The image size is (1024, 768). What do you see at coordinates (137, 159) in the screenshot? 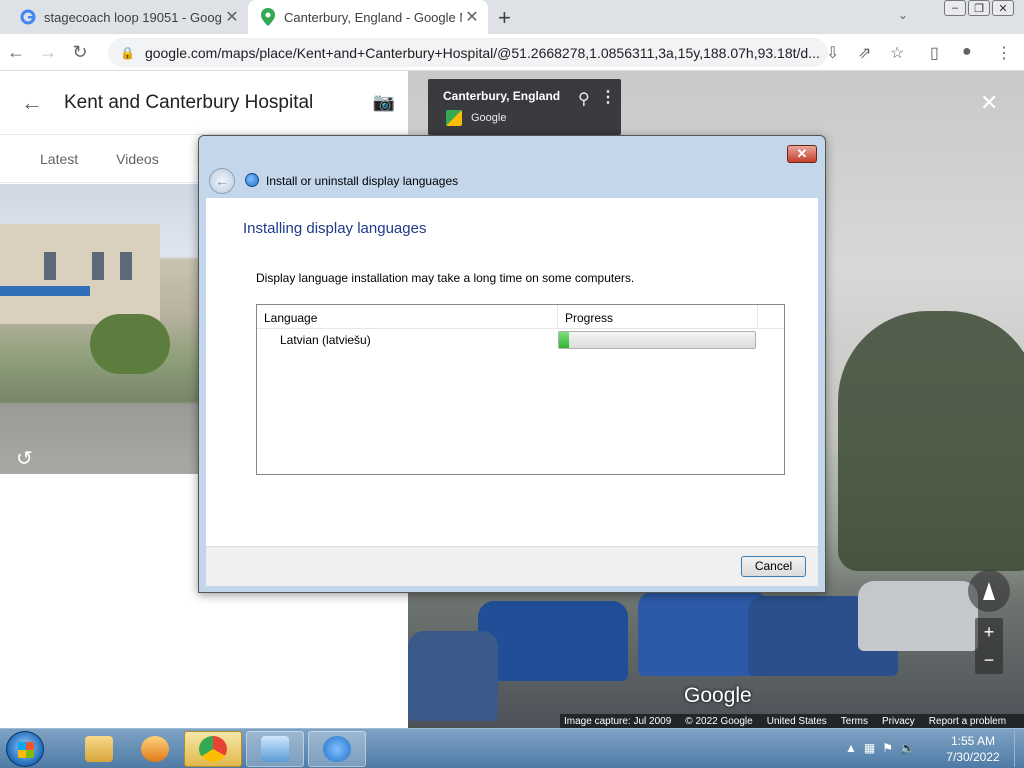
I see `tab-videos: Videos` at bounding box center [137, 159].